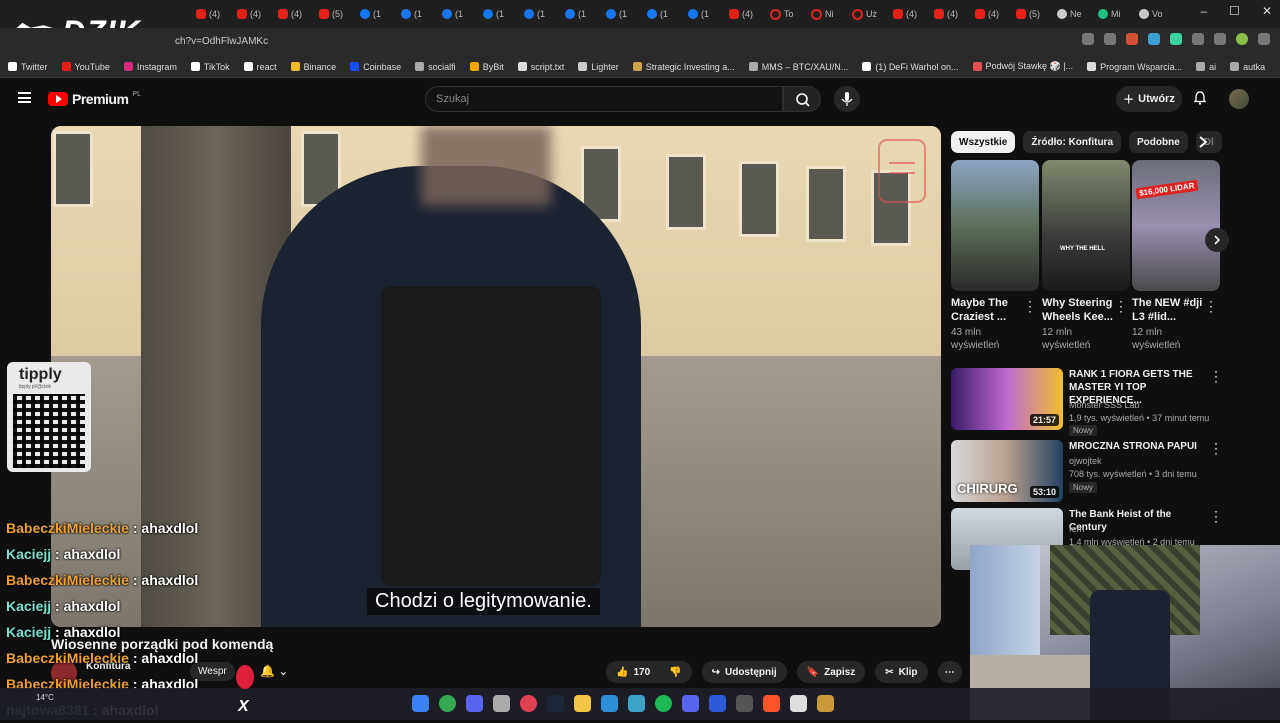 The height and width of the screenshot is (723, 1280). Describe the element at coordinates (1267, 11) in the screenshot. I see `close-icon: ✕` at that location.